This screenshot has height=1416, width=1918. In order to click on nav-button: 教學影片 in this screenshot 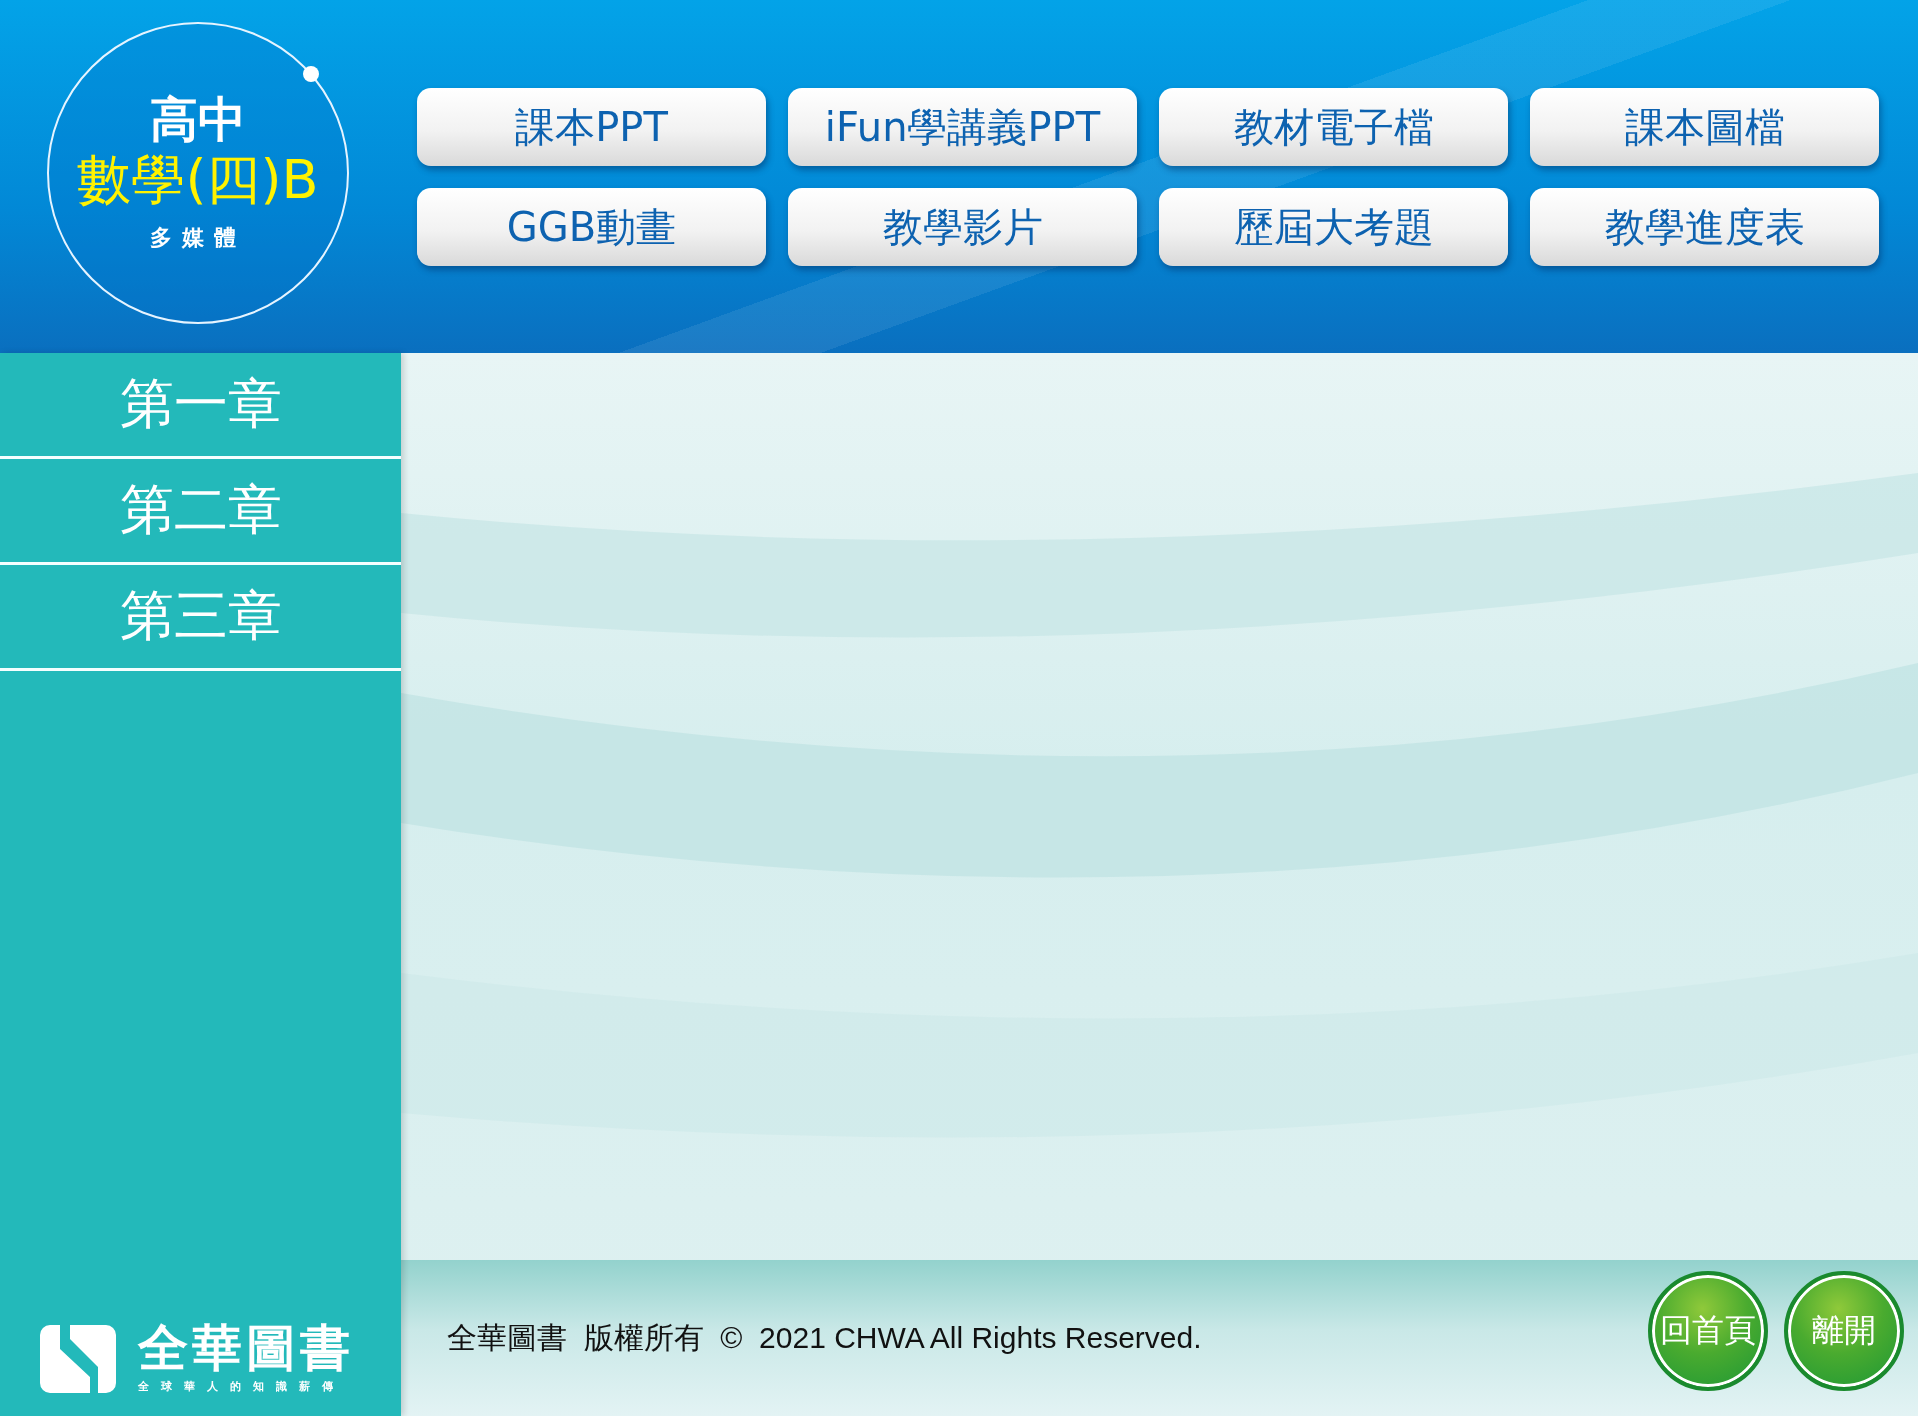, I will do `click(962, 227)`.